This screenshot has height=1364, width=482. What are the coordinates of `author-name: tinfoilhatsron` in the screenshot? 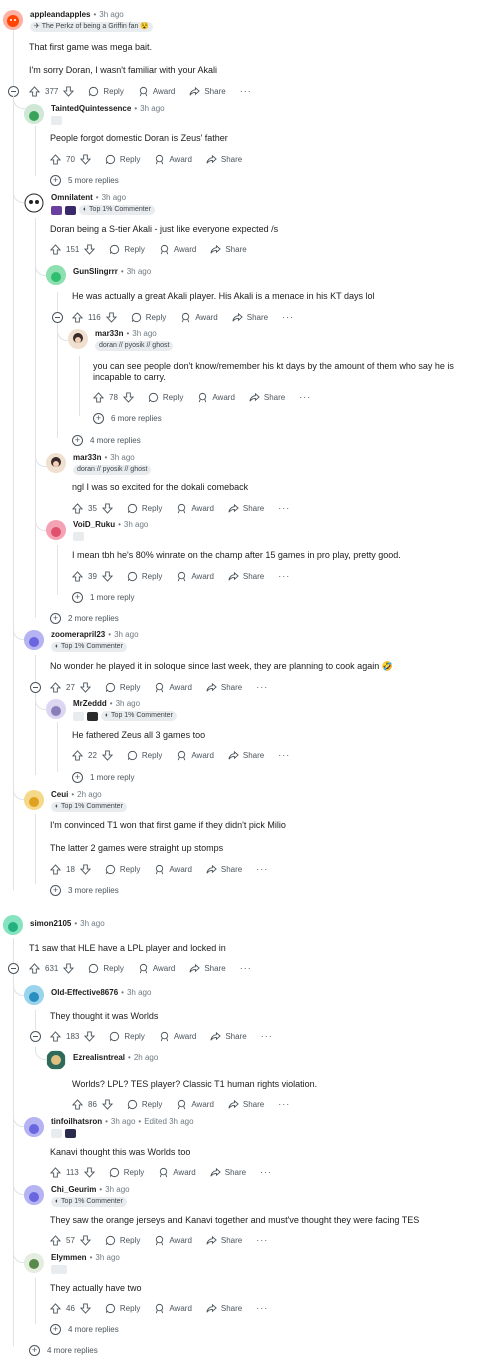 It's located at (76, 1121).